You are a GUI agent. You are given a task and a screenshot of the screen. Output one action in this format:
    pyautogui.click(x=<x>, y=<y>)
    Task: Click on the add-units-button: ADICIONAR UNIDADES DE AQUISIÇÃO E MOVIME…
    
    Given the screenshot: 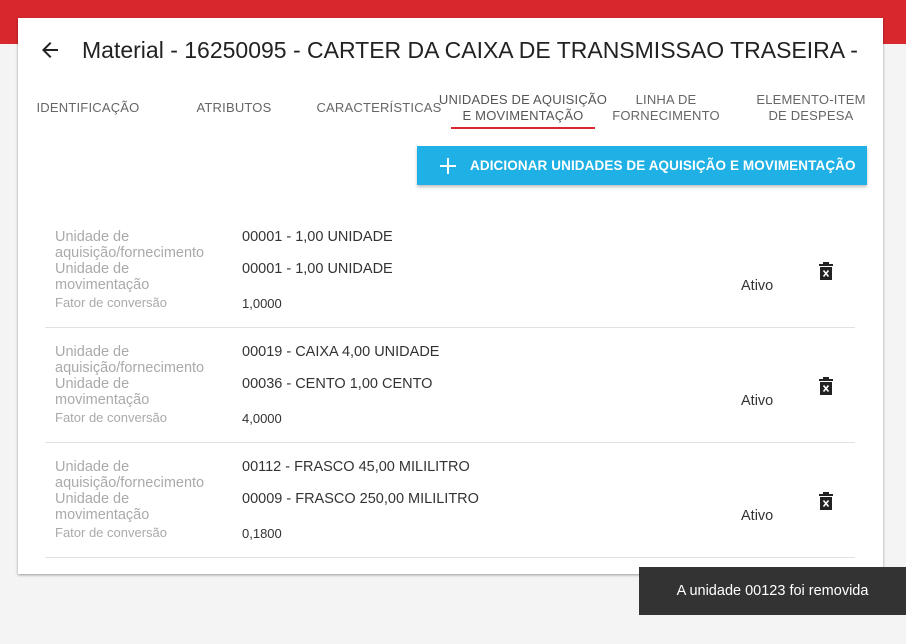 What is the action you would take?
    pyautogui.click(x=642, y=165)
    